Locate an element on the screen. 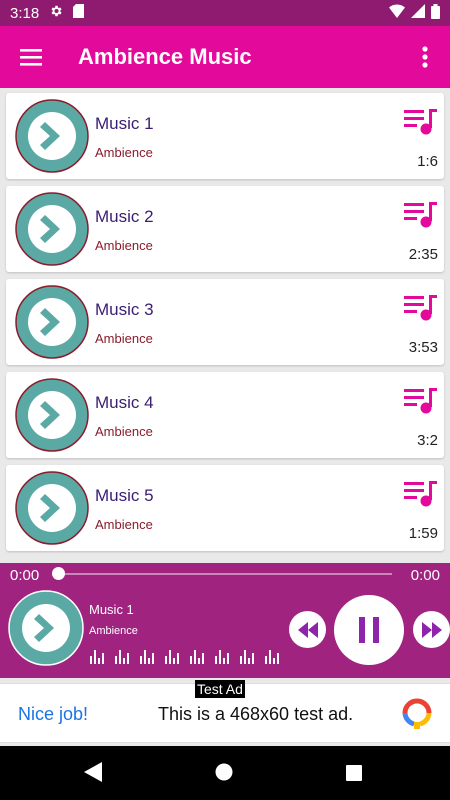 The image size is (450, 800). track-name: Music 5 is located at coordinates (124, 495).